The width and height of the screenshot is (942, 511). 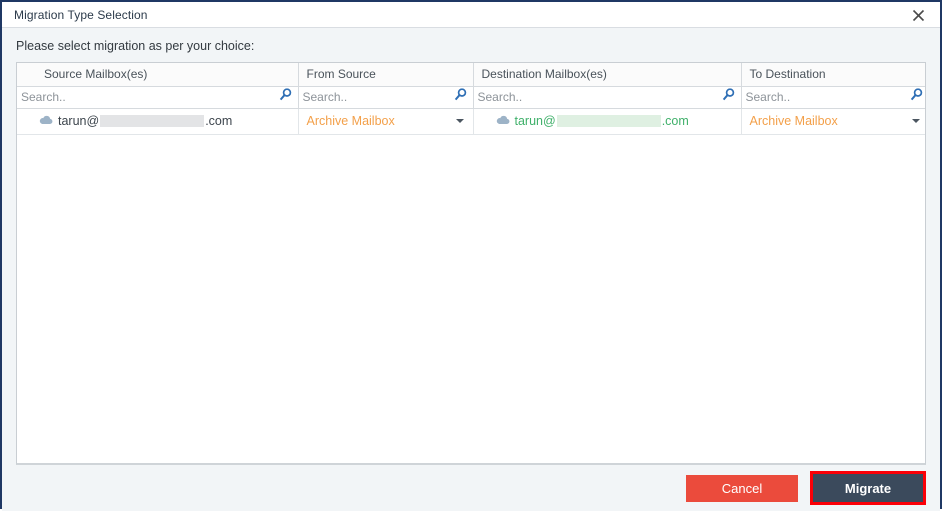 I want to click on migrate-button-highlight: Migrate, so click(x=868, y=488).